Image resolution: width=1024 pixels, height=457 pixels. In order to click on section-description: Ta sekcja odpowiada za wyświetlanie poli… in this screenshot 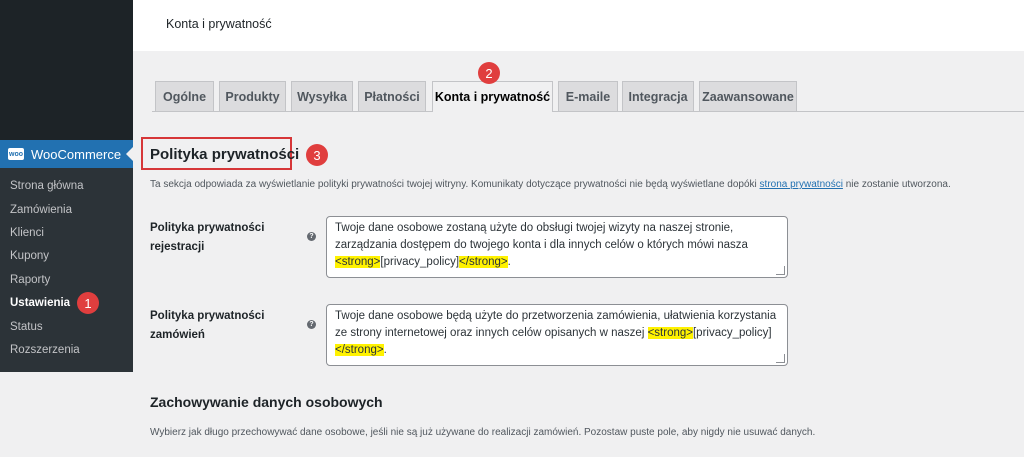, I will do `click(550, 184)`.